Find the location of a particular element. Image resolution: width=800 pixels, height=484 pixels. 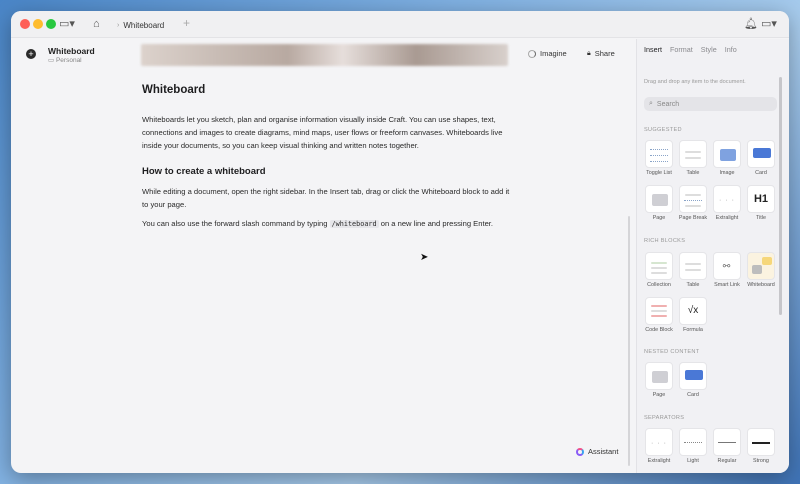

insert-separator-strong: Strong is located at coordinates (761, 446).